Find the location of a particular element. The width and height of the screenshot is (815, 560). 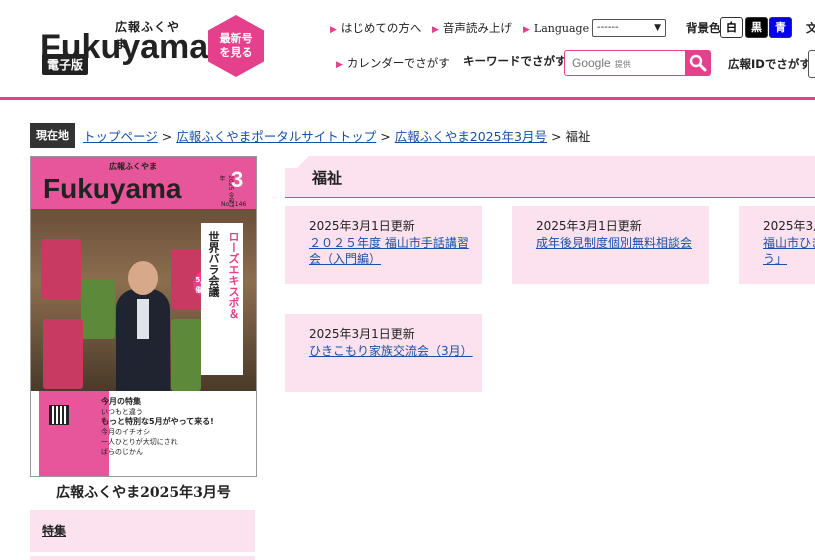

search-button is located at coordinates (698, 63).